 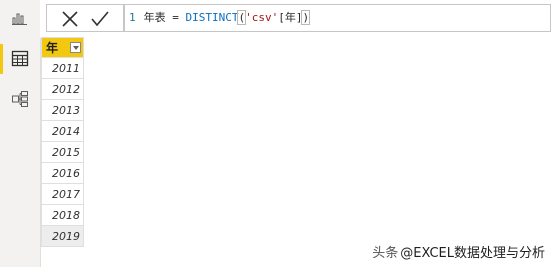 I want to click on table-row-selected: 2019, so click(x=62, y=236).